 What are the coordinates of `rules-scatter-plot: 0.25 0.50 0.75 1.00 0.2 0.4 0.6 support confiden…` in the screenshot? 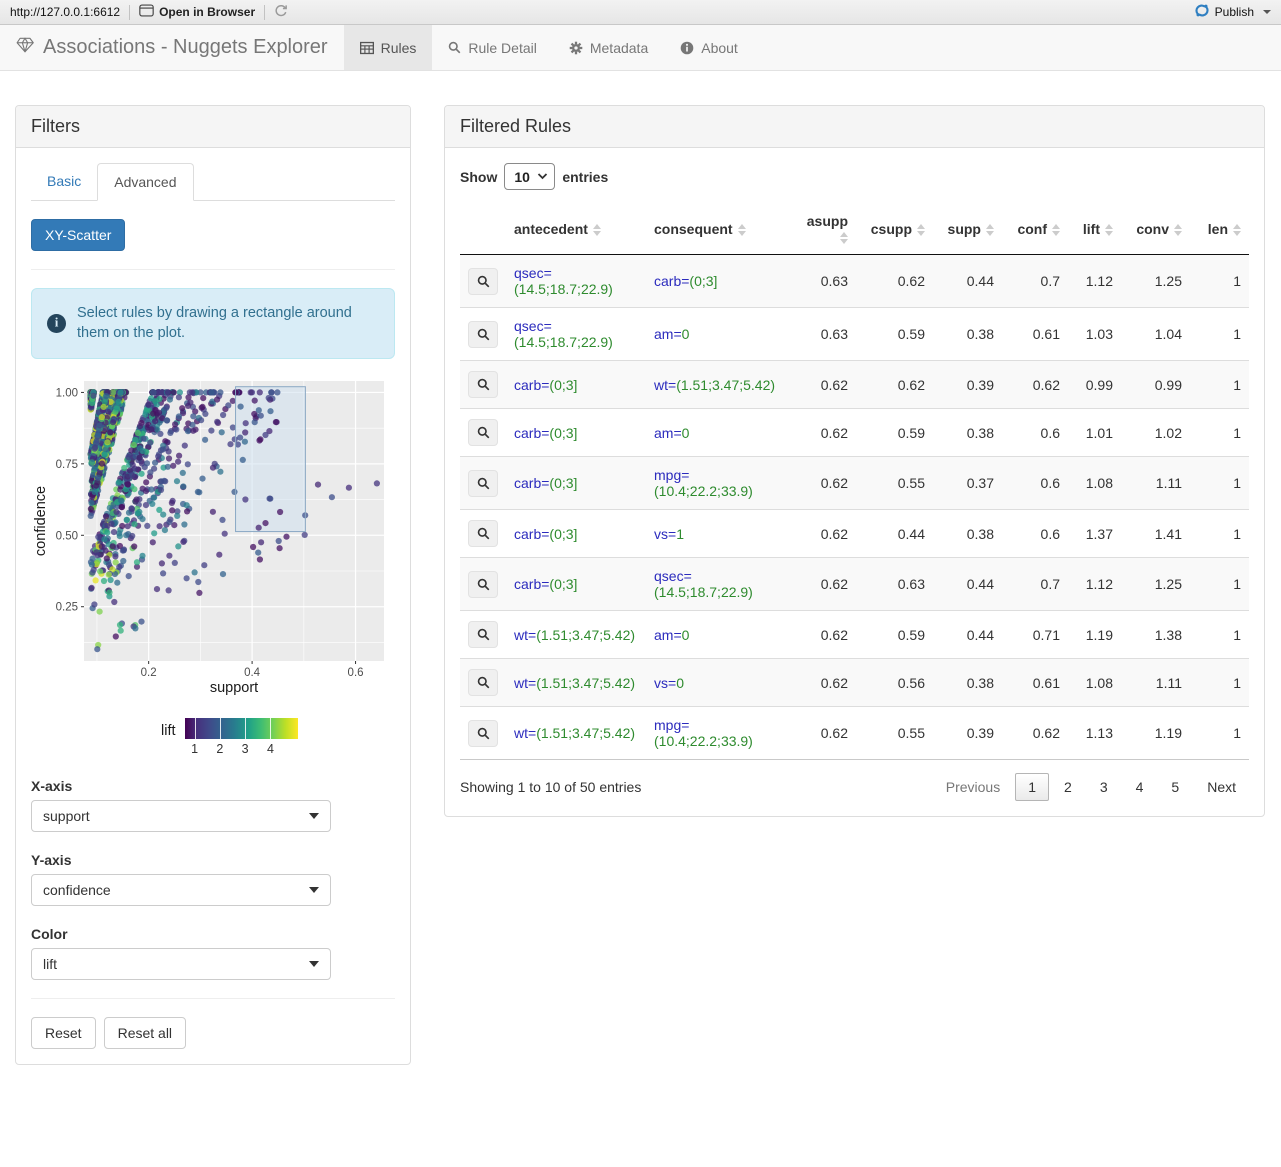 It's located at (214, 565).